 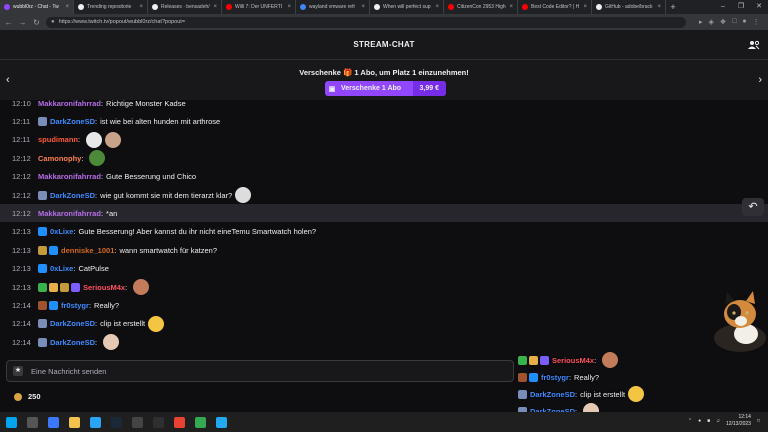 What do you see at coordinates (708, 421) in the screenshot?
I see `network-icon: ■` at bounding box center [708, 421].